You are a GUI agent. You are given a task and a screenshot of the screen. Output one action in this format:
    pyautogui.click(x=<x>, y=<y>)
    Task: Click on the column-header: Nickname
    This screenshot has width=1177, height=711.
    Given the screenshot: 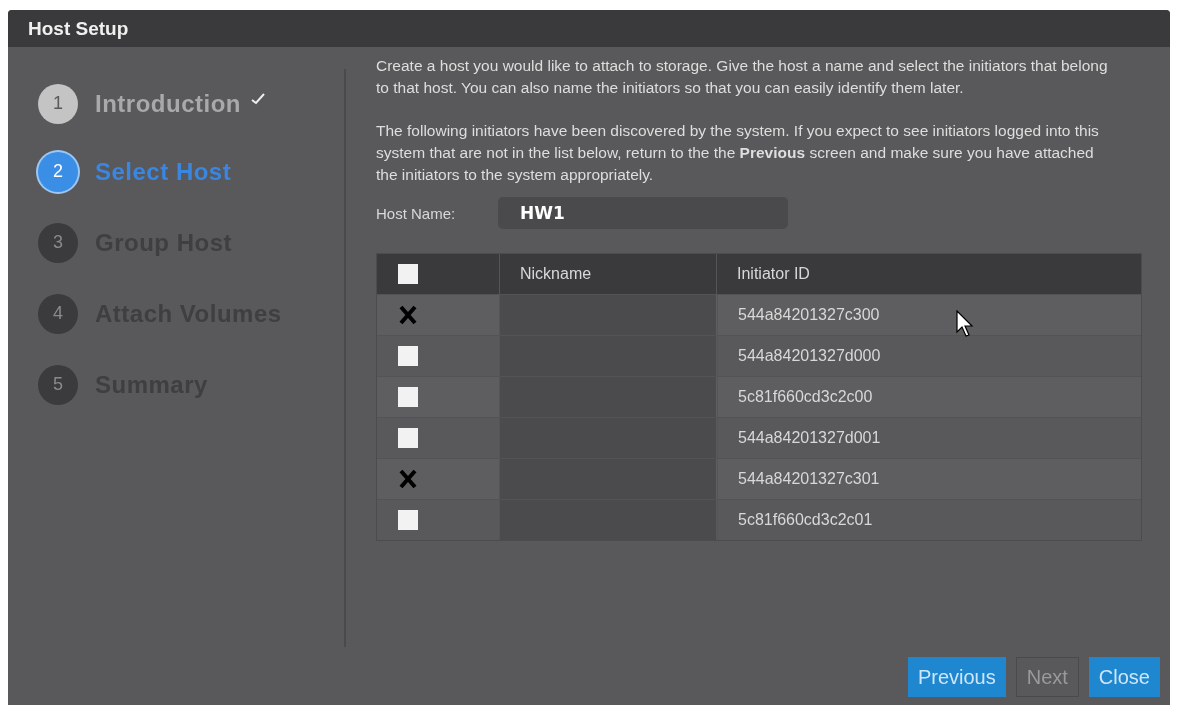 What is the action you would take?
    pyautogui.click(x=556, y=274)
    